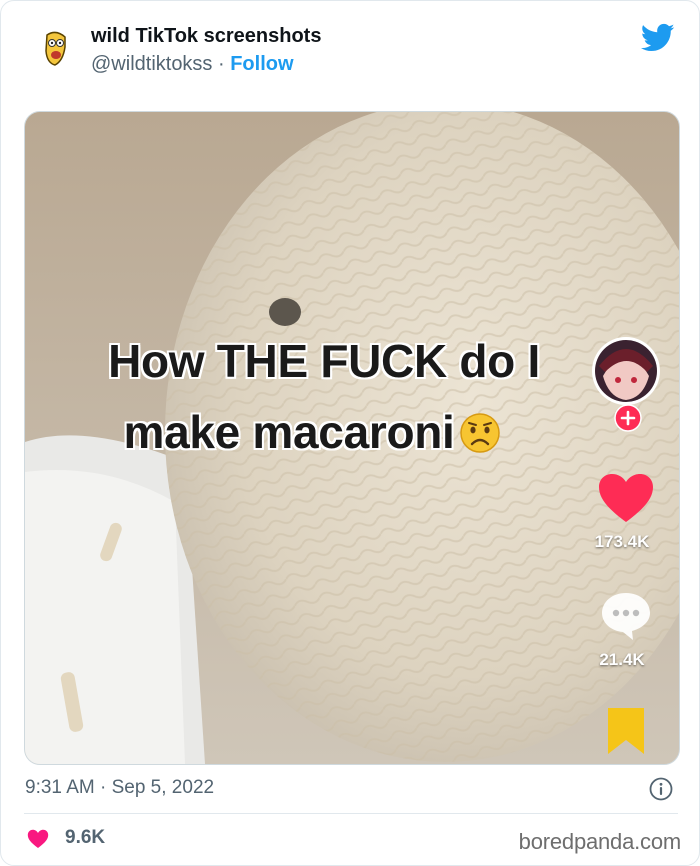 This screenshot has width=700, height=866. I want to click on tiktok-creator-avatar, so click(626, 371).